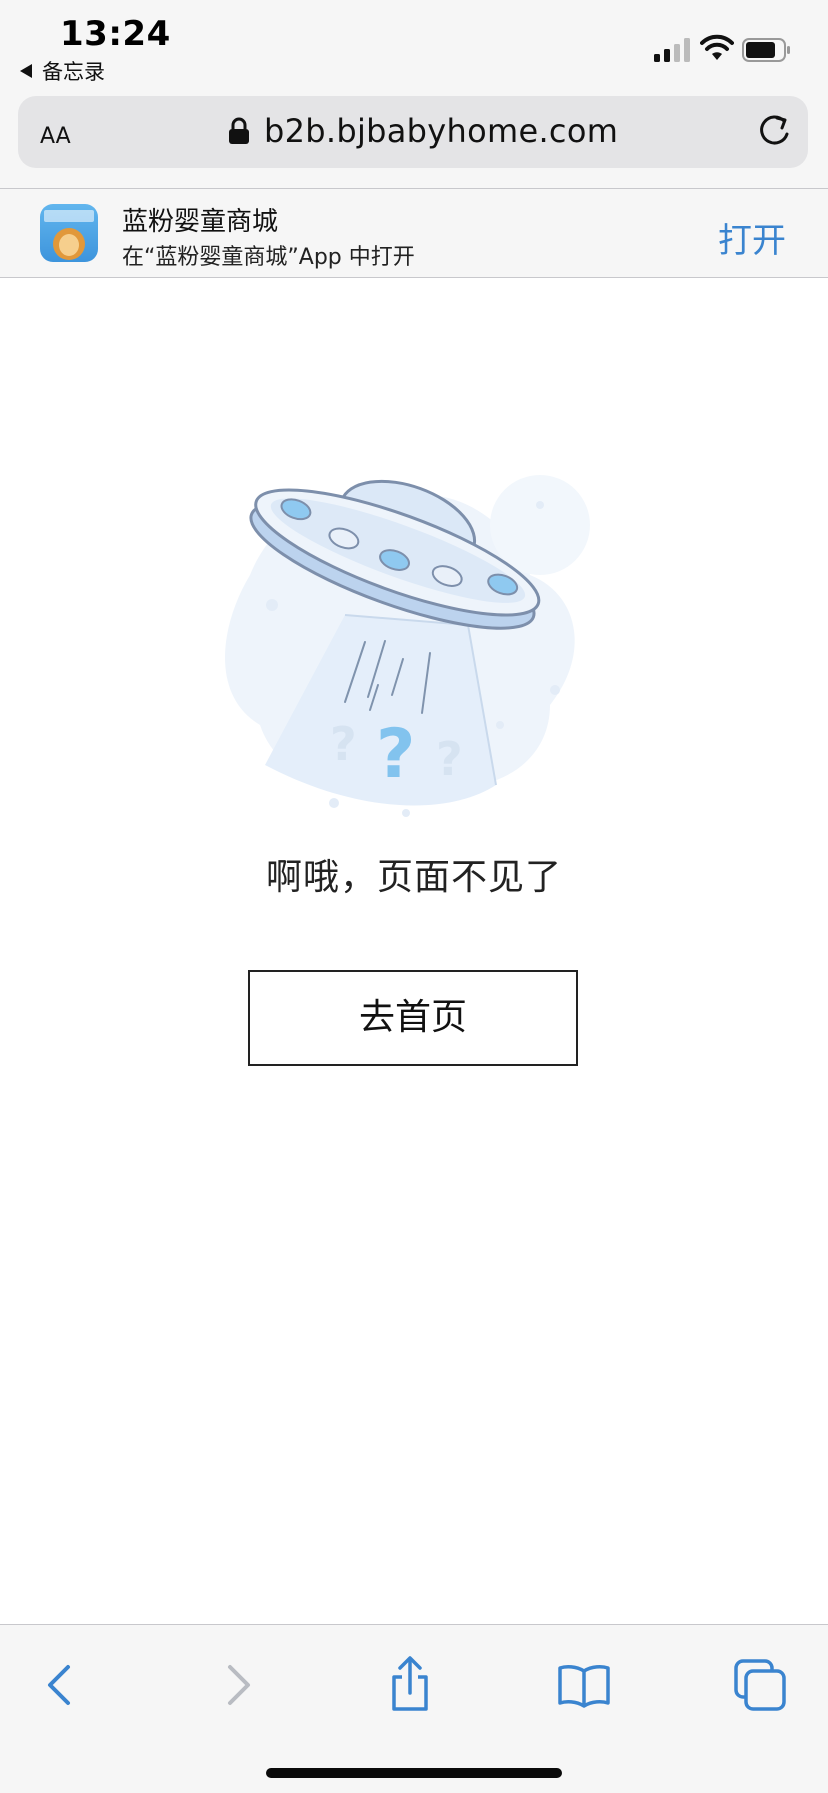 This screenshot has width=828, height=1793. I want to click on browser-toolbar, so click(414, 1708).